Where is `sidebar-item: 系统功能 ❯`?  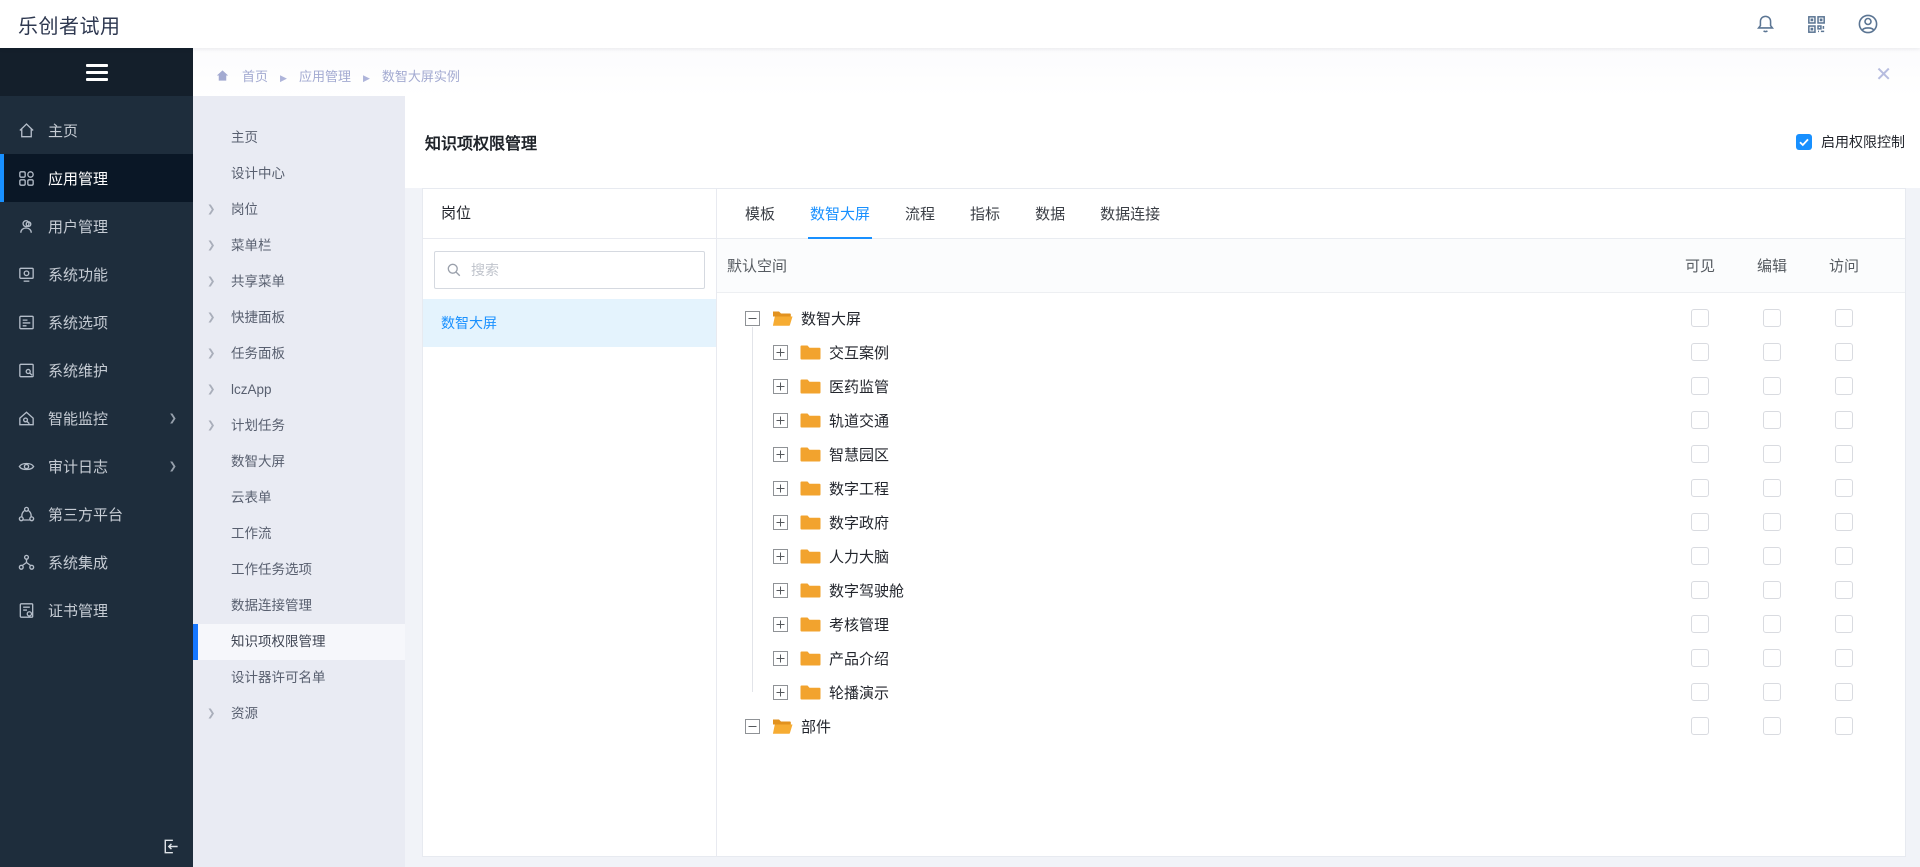
sidebar-item: 系统功能 ❯ is located at coordinates (96, 274).